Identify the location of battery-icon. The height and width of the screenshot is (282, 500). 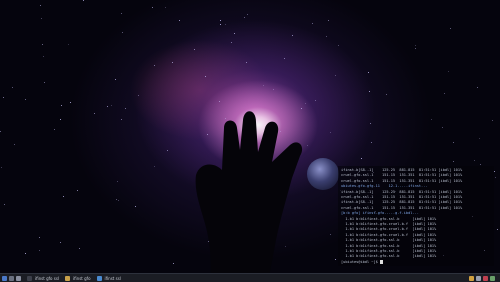
(492, 278).